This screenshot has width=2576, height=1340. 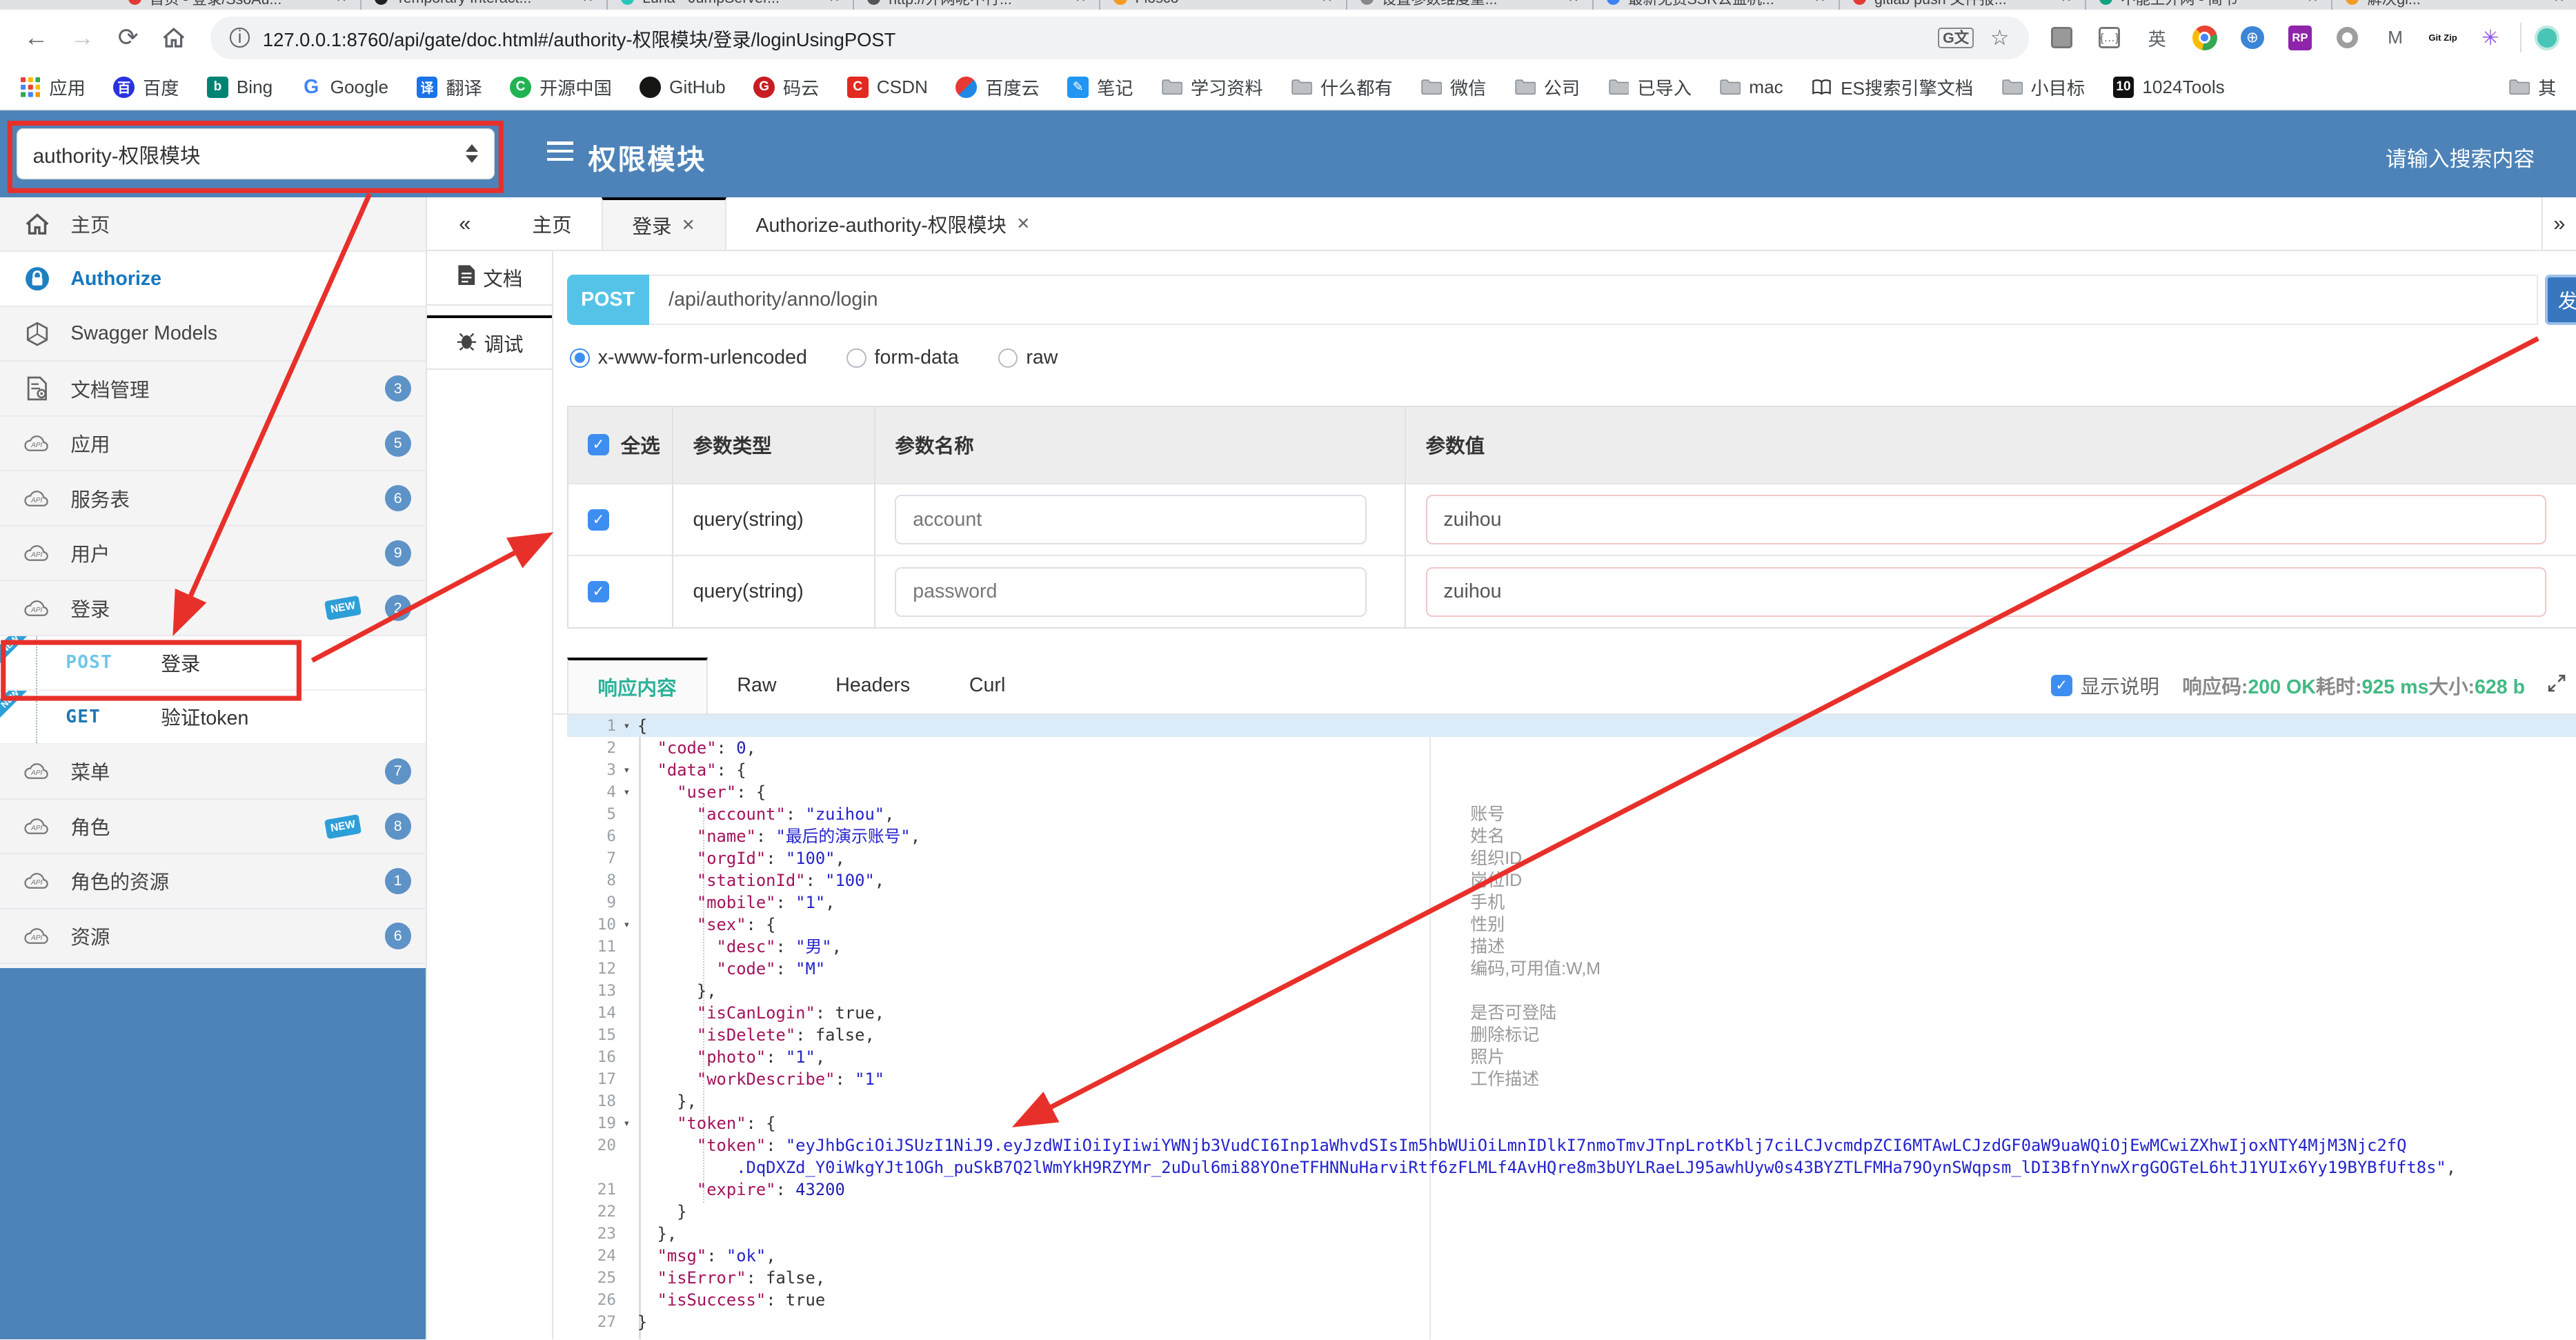 What do you see at coordinates (81, 37) in the screenshot?
I see `forward-icon: →` at bounding box center [81, 37].